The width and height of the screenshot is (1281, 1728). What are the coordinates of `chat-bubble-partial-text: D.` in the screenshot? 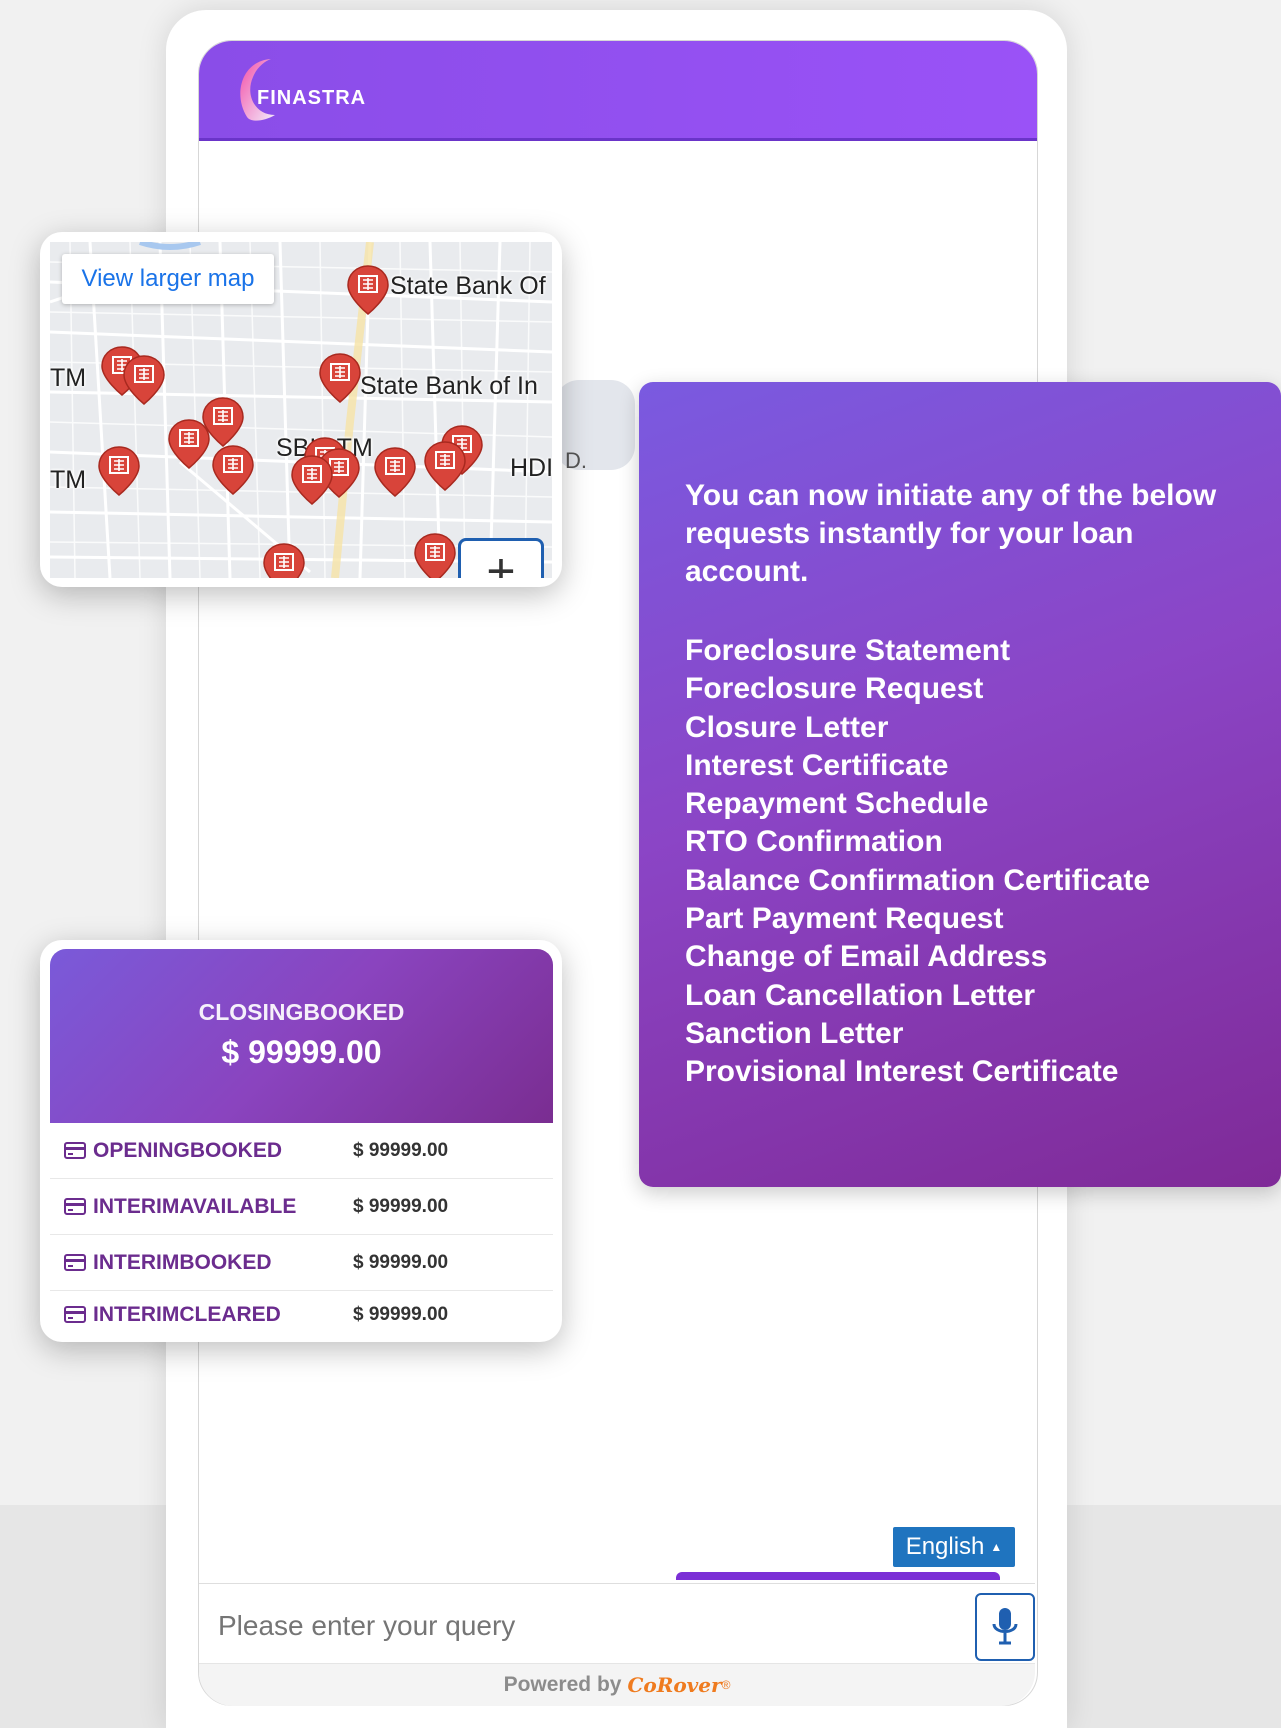 It's located at (576, 460).